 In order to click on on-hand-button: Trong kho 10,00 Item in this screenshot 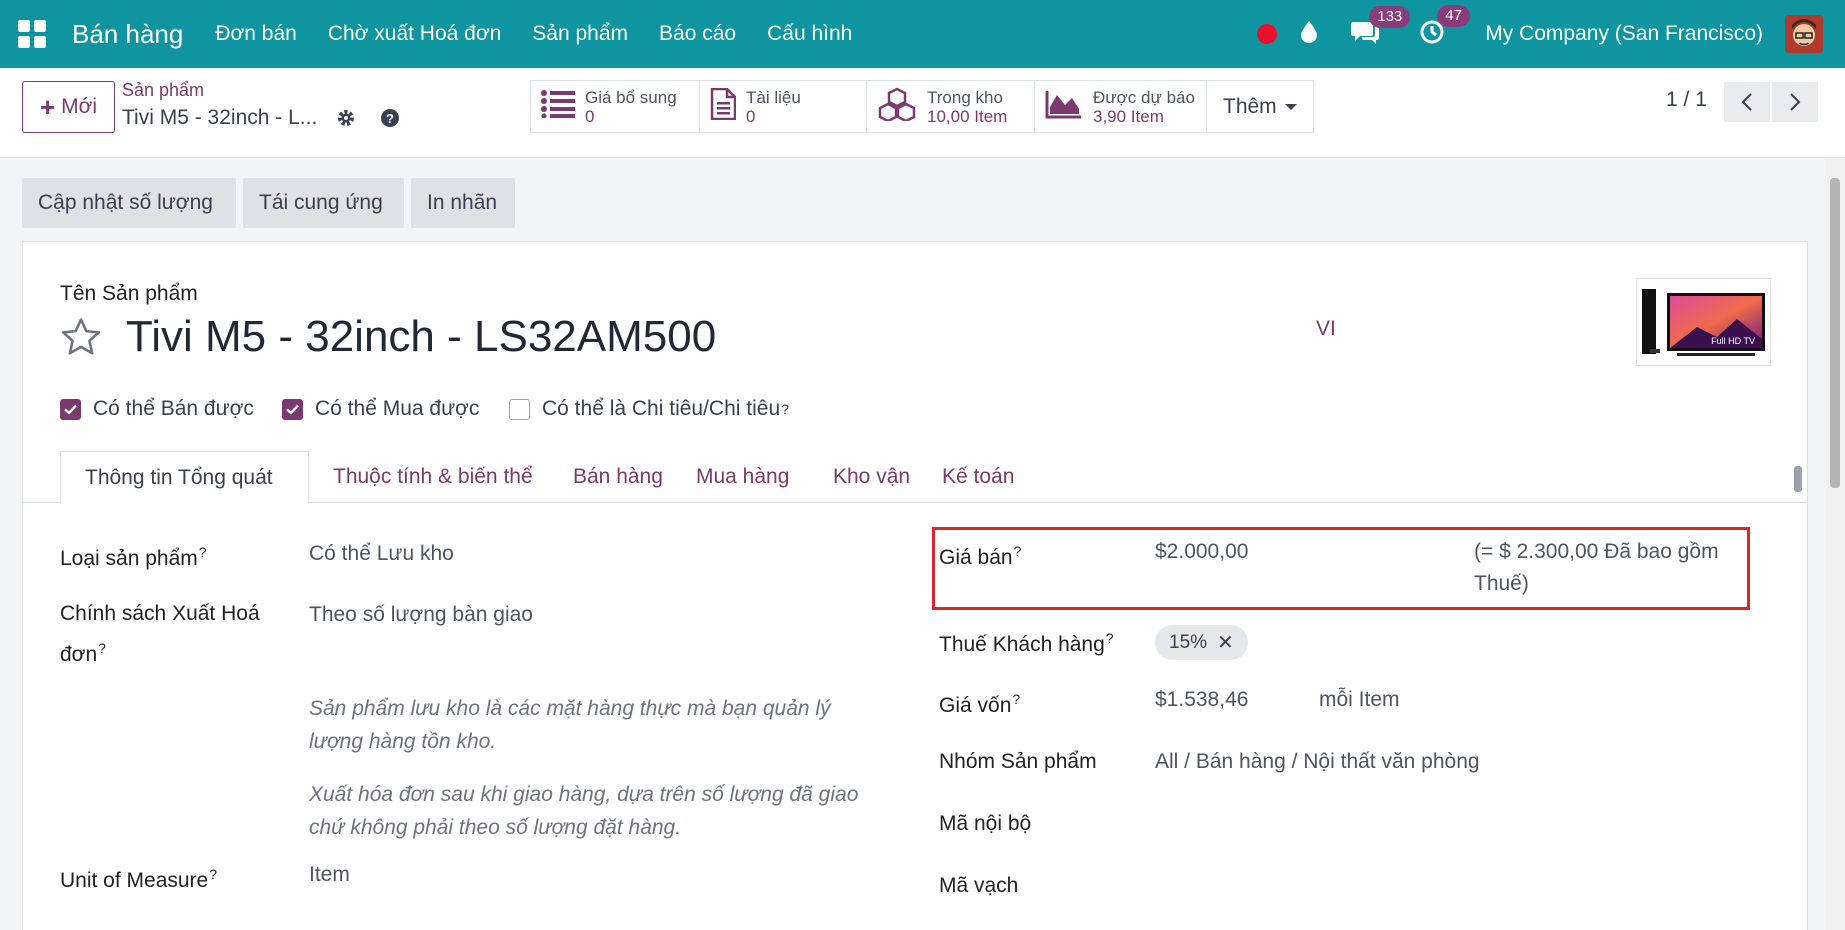, I will do `click(951, 106)`.